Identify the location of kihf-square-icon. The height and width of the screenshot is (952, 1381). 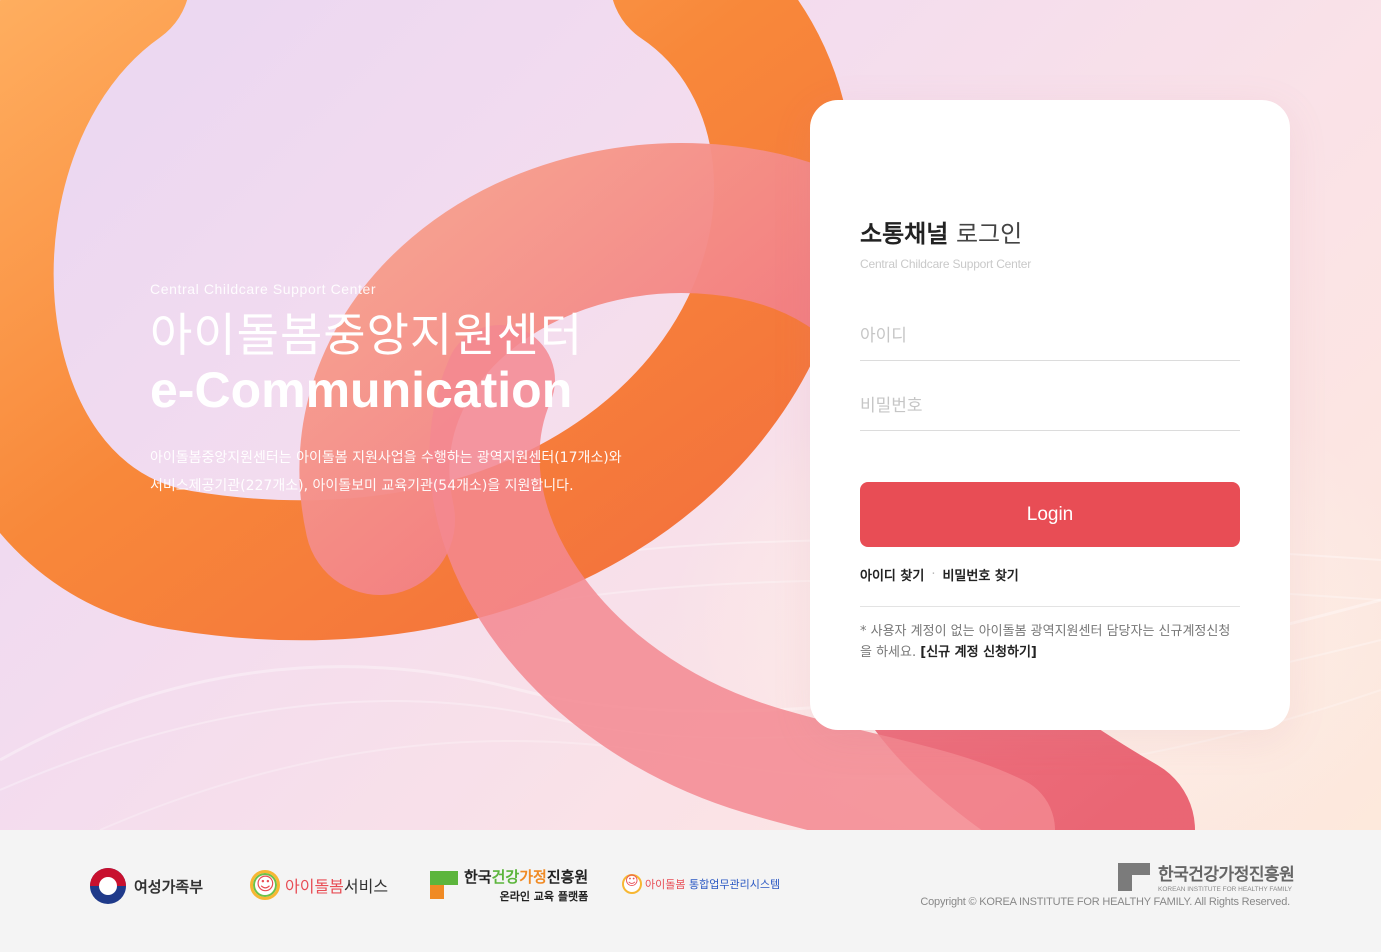
(444, 885).